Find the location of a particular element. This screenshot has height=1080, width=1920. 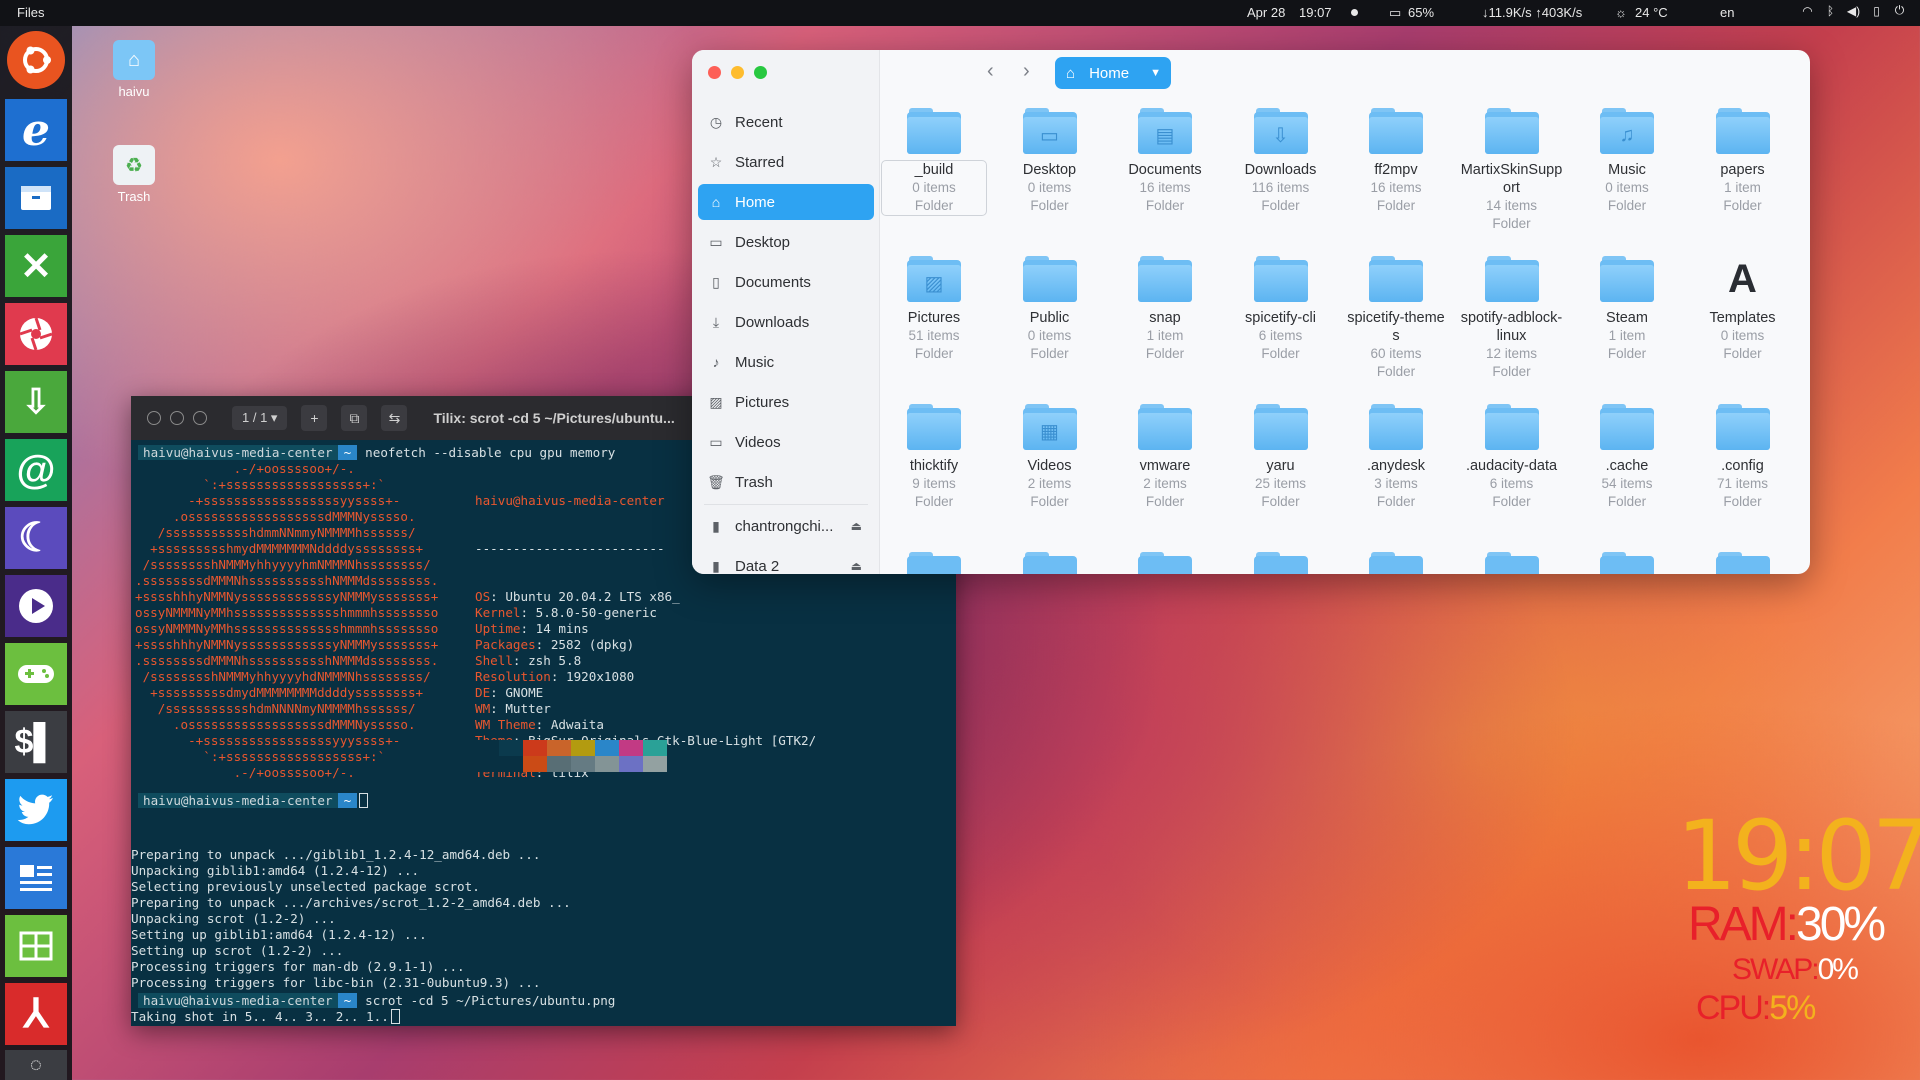

info-row: WM: Mutter is located at coordinates (645, 709).